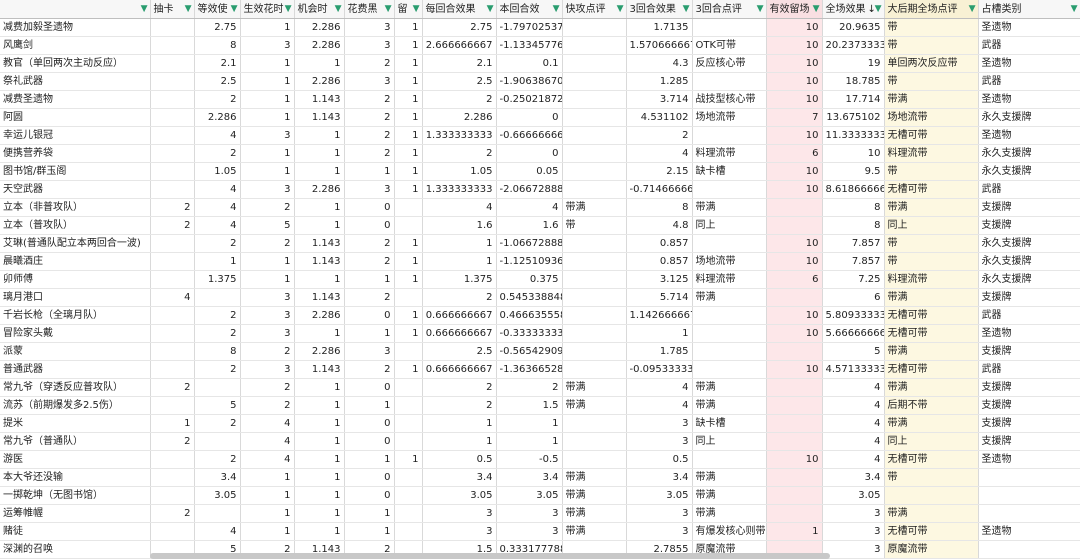  I want to click on column-header-11: 3回合点评 ▼, so click(729, 9).